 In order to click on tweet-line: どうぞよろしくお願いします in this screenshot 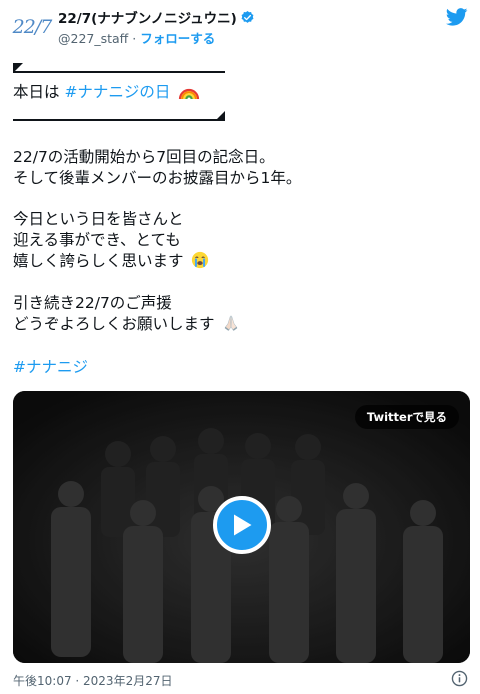, I will do `click(114, 324)`.